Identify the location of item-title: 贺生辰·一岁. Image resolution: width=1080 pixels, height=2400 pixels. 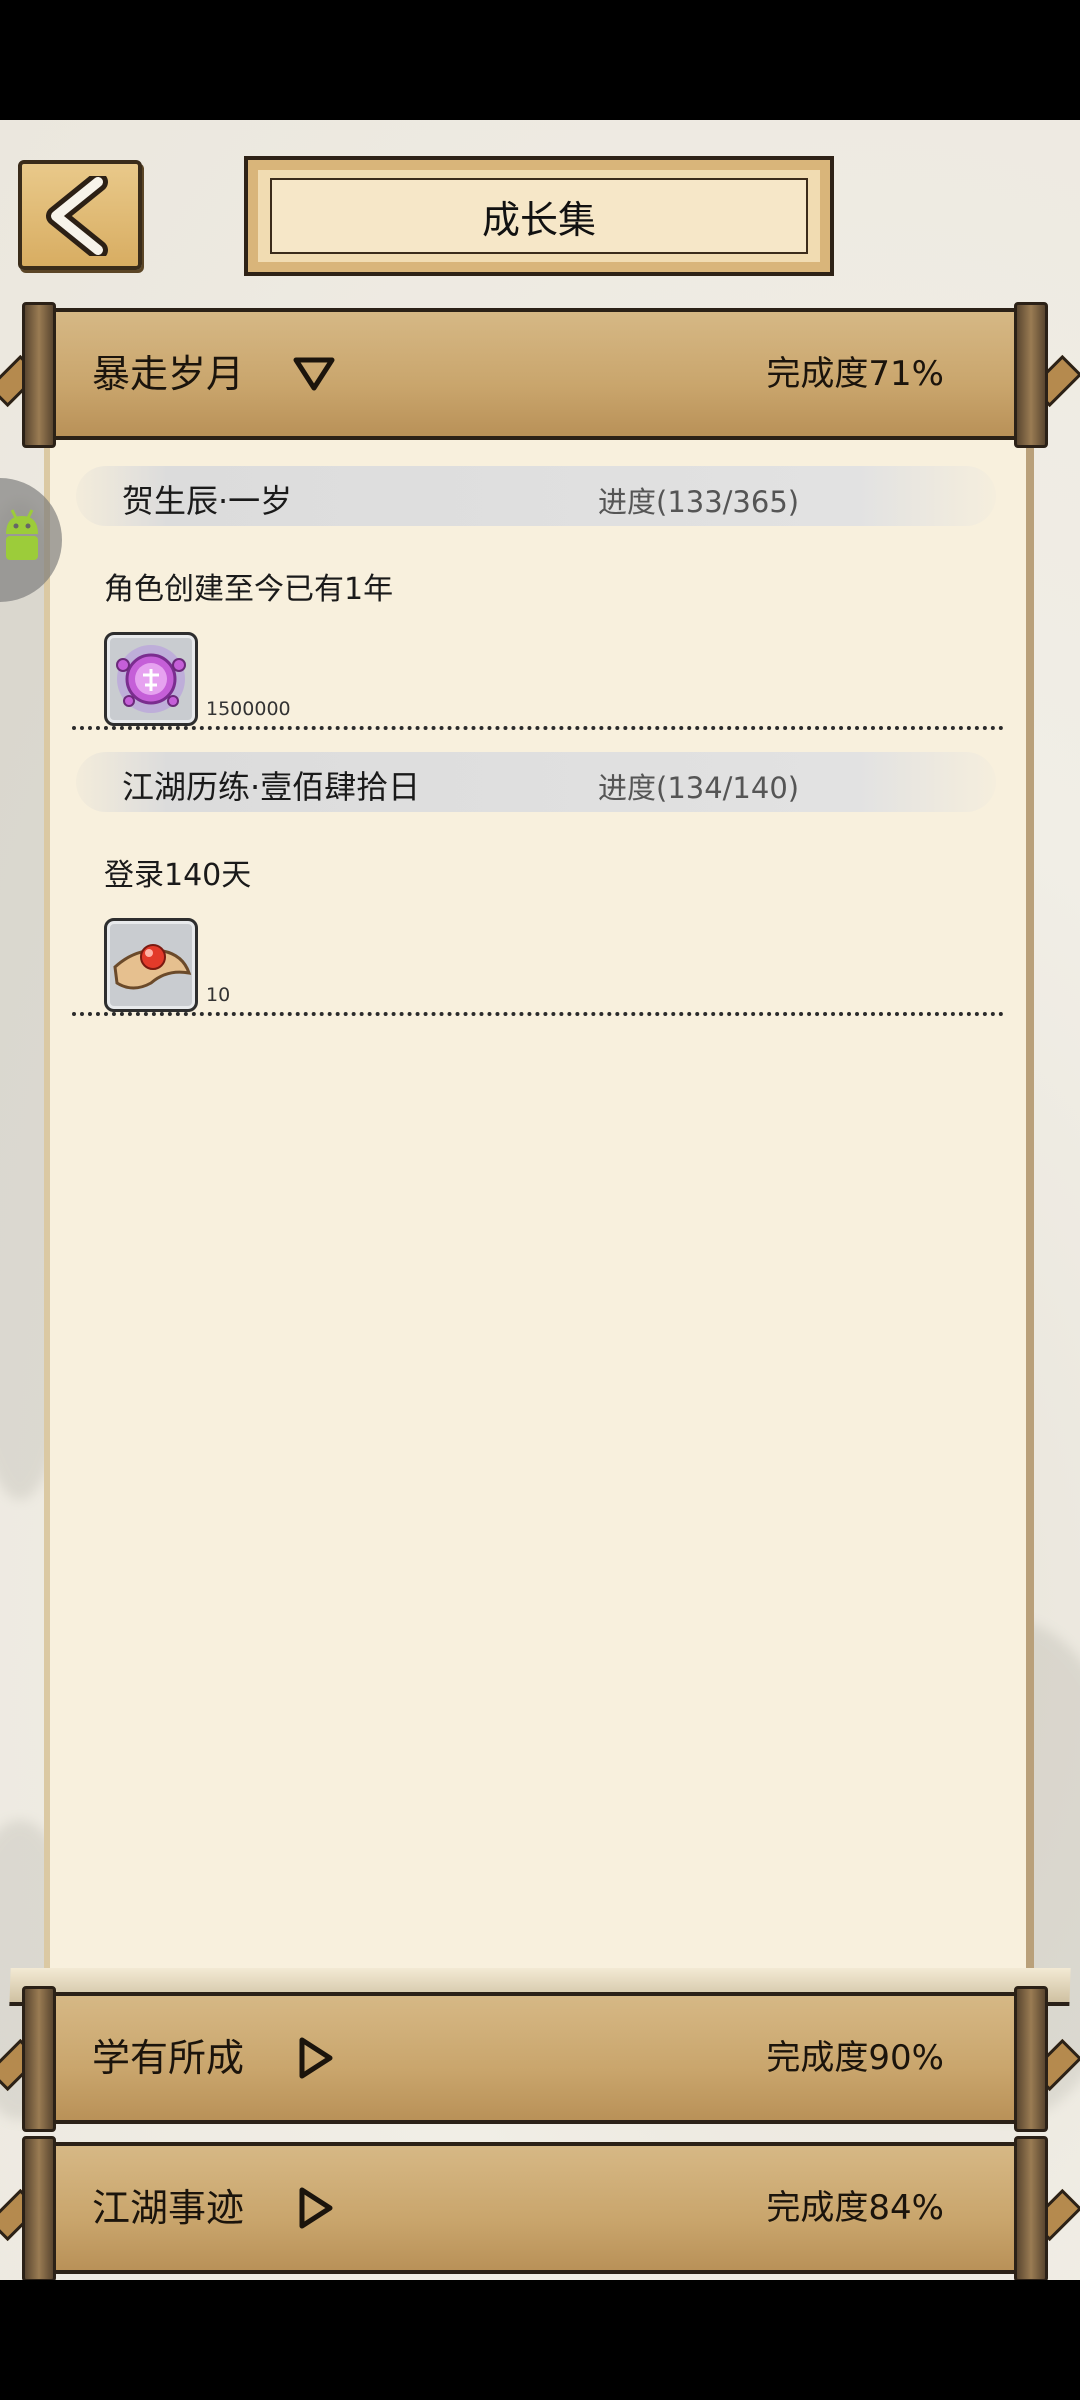
(207, 501).